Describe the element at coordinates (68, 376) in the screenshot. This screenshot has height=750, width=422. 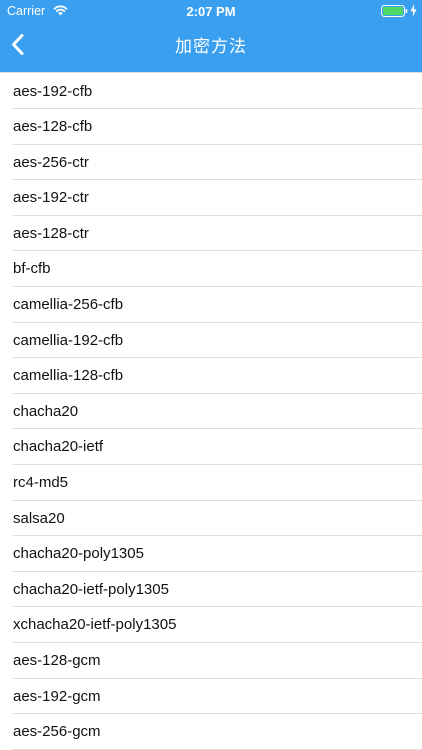
I see `method-label: camellia-128-cfb` at that location.